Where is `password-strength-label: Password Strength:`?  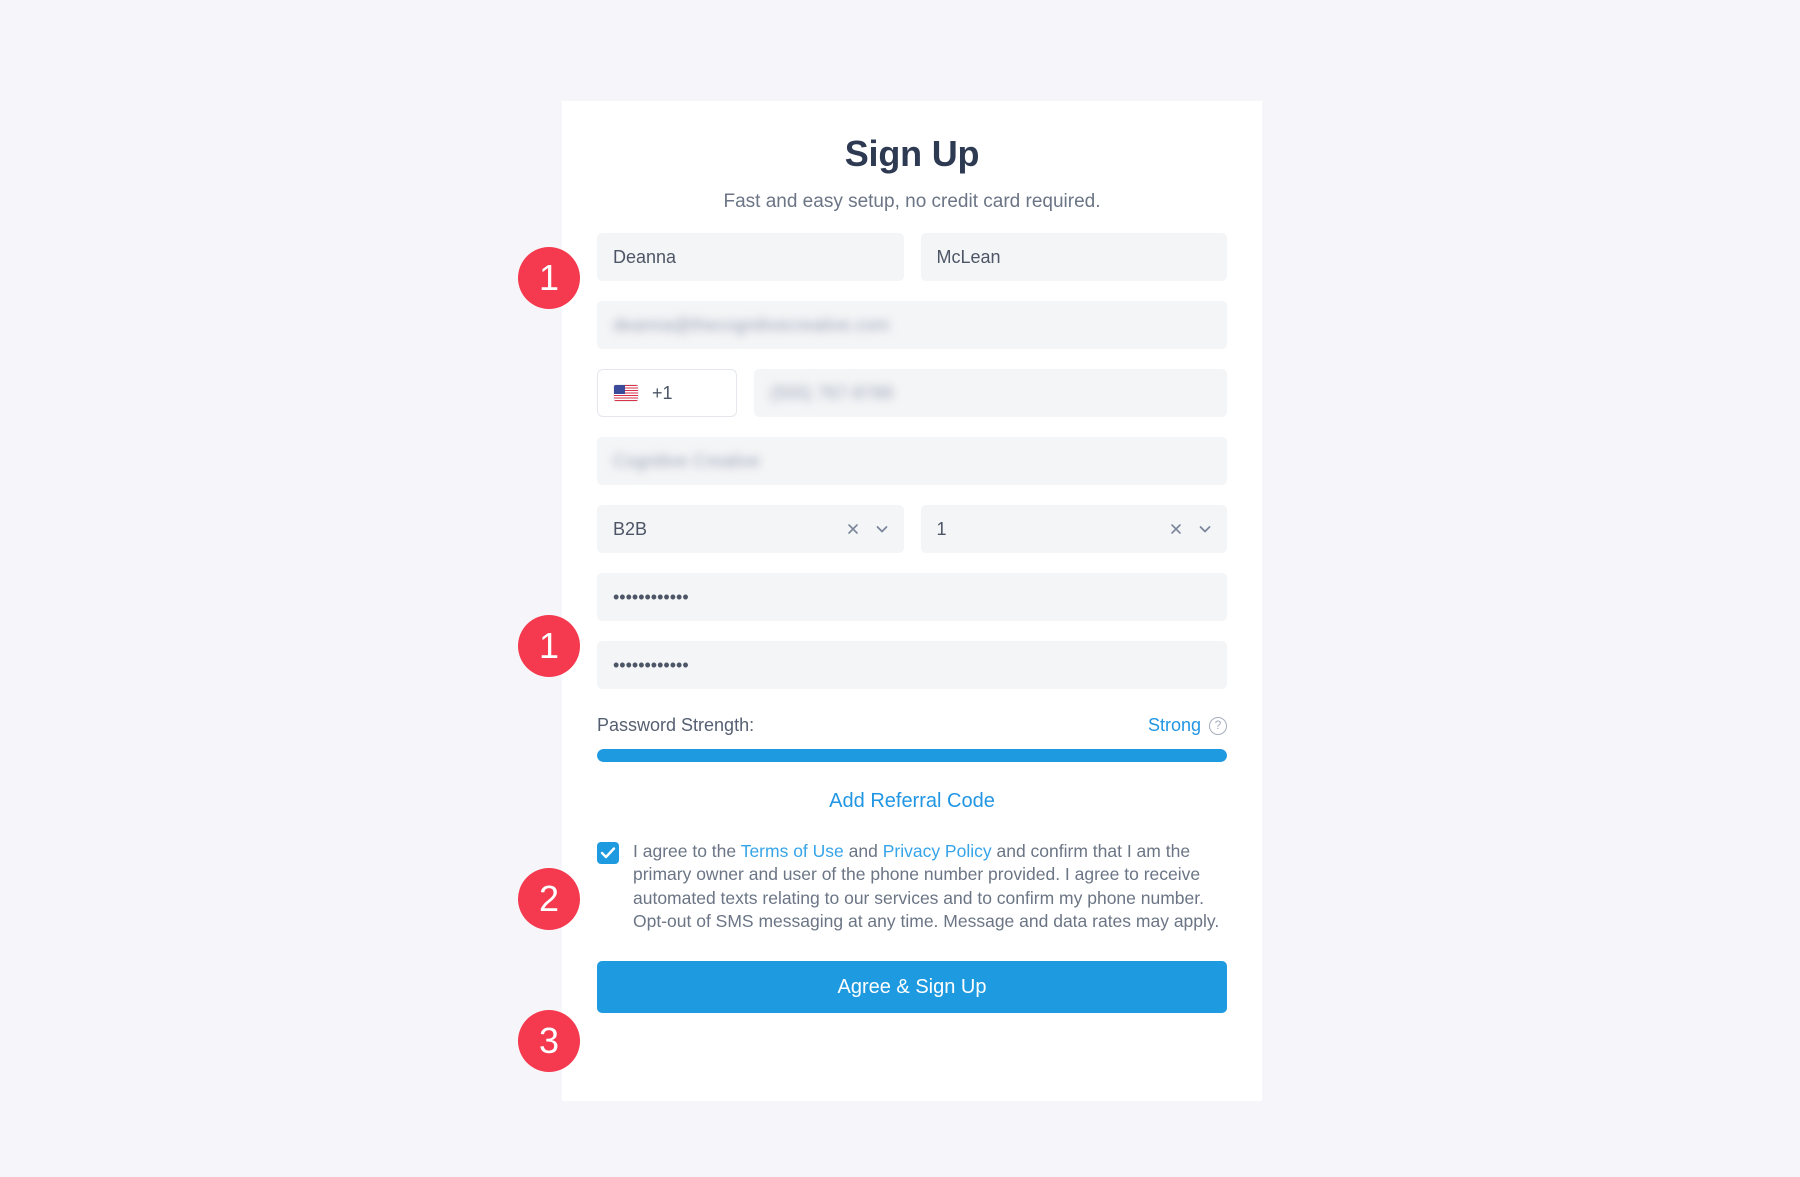 password-strength-label: Password Strength: is located at coordinates (676, 725).